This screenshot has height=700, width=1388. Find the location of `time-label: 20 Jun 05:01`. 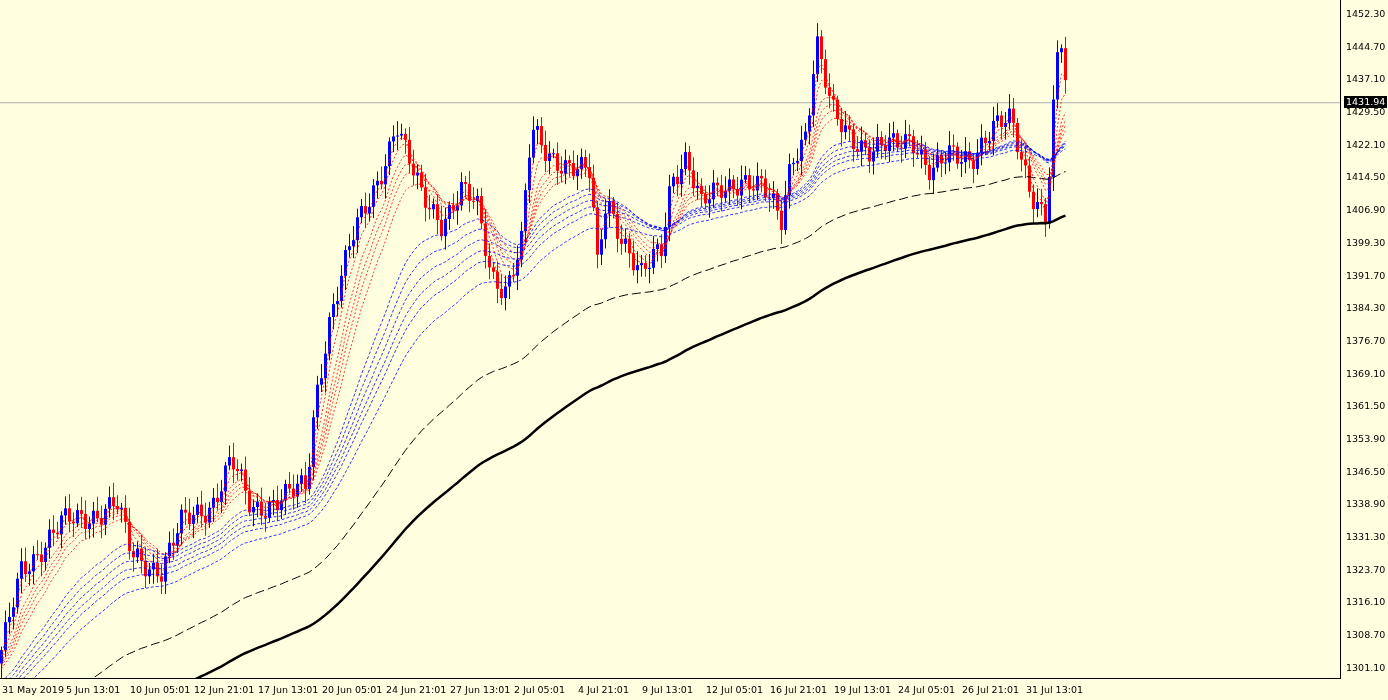

time-label: 20 Jun 05:01 is located at coordinates (353, 689).